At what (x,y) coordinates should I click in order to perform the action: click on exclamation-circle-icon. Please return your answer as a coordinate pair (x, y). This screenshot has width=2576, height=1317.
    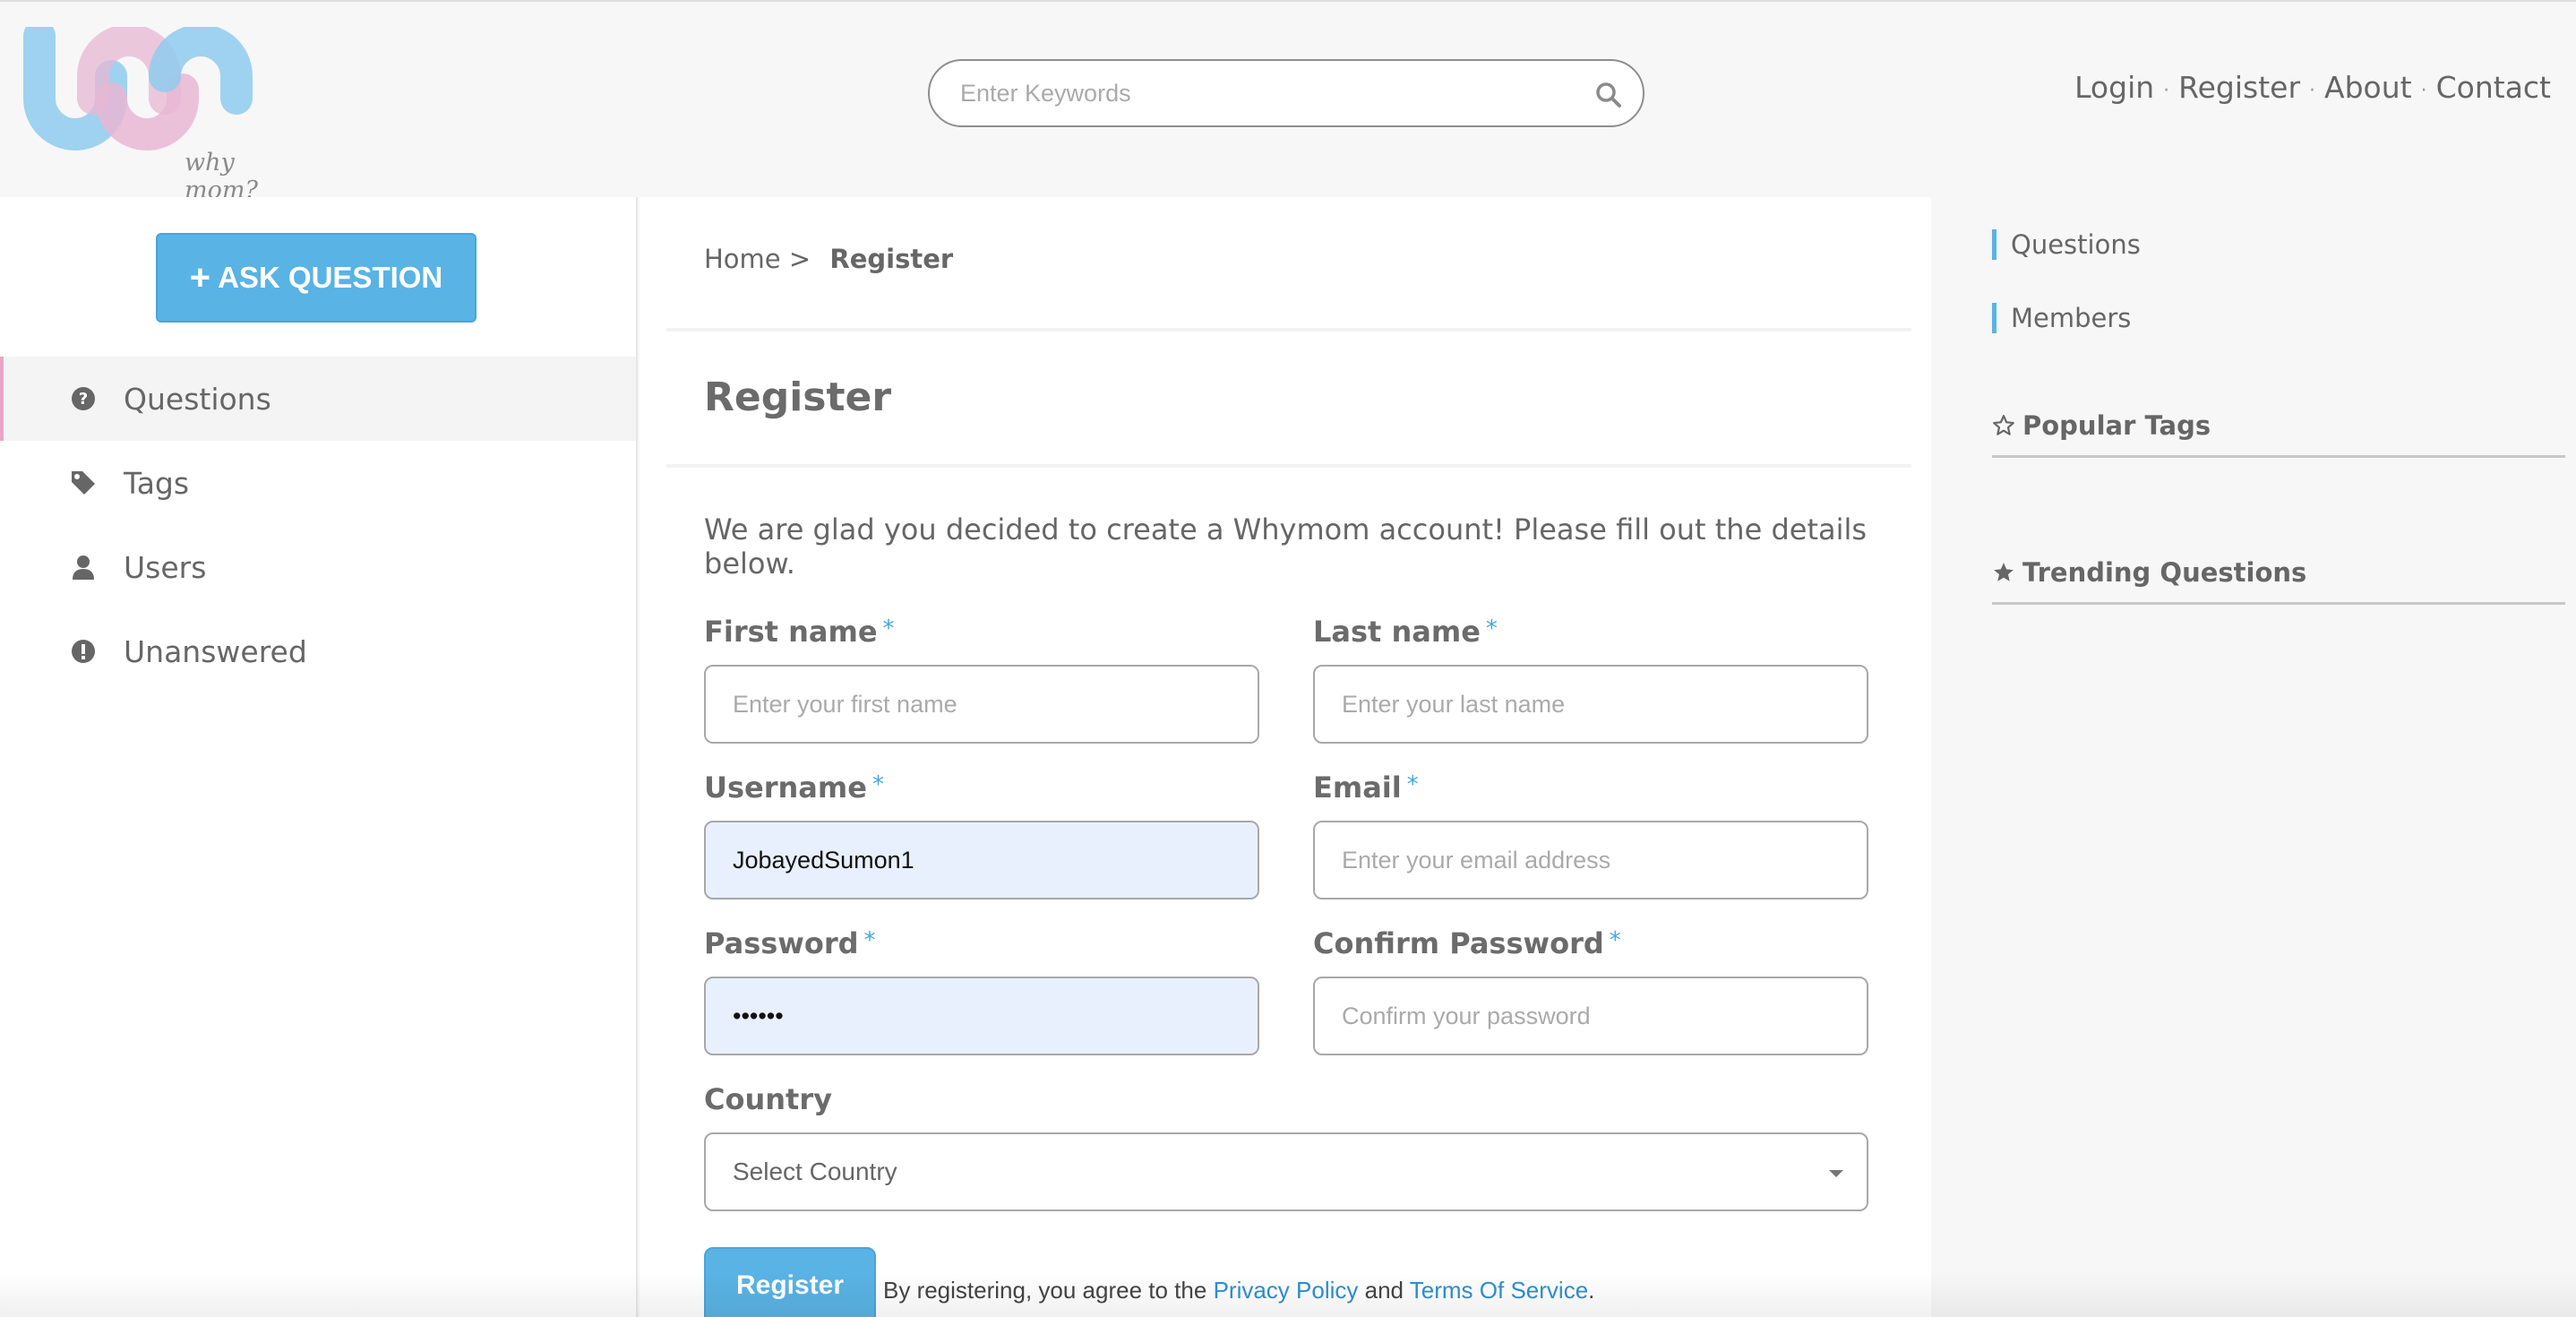
    Looking at the image, I should click on (83, 651).